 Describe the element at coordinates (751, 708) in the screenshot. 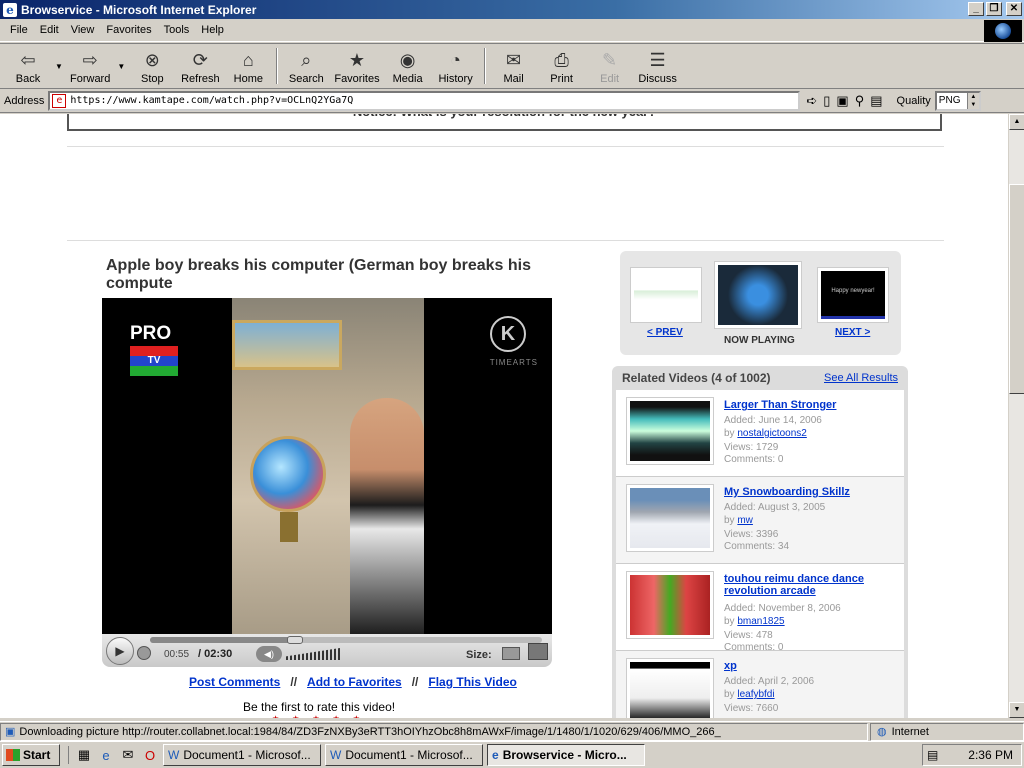

I see `related-item-views: Views: 7660` at that location.